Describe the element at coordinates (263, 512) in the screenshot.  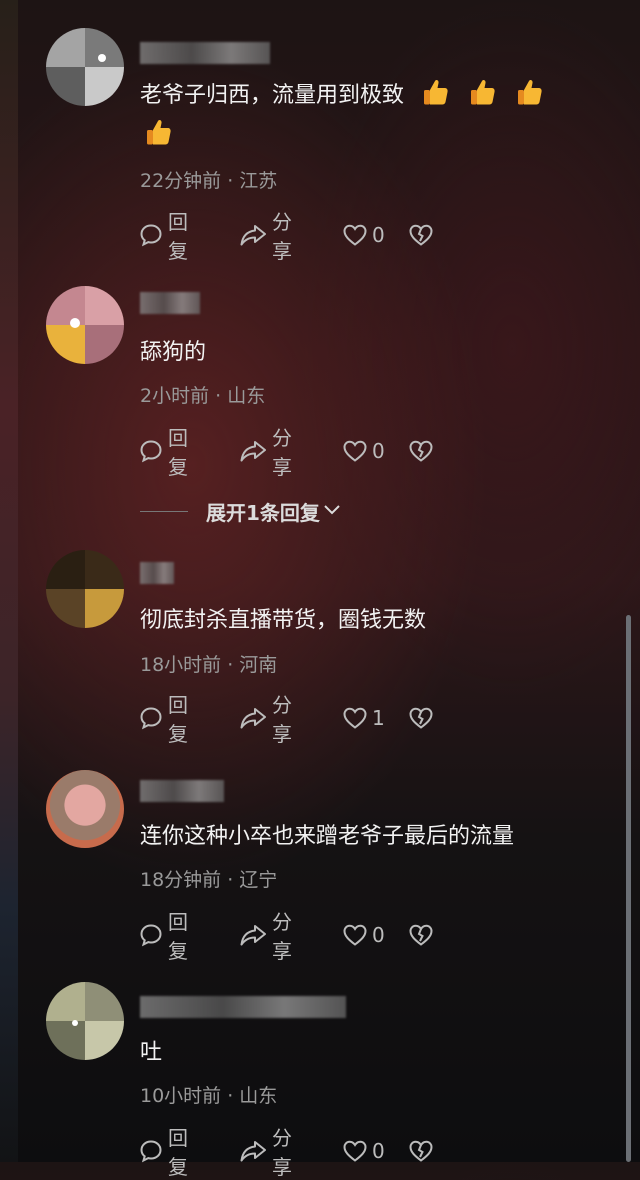
I see `expand-replies-label: 展开1条回复` at that location.